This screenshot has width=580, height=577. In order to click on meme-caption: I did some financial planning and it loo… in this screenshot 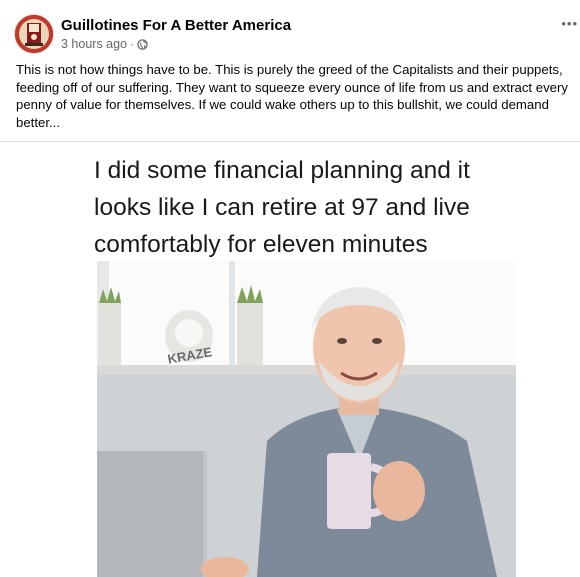, I will do `click(282, 207)`.